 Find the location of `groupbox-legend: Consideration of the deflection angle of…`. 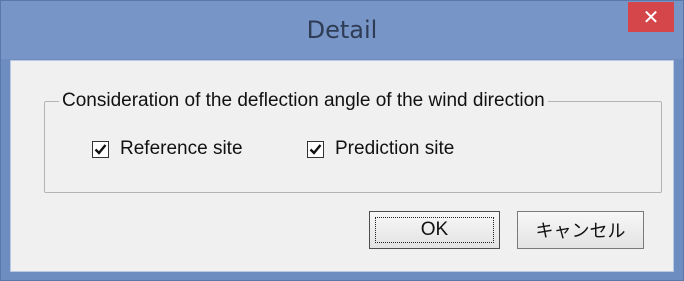

groupbox-legend: Consideration of the deflection angle of… is located at coordinates (303, 101).